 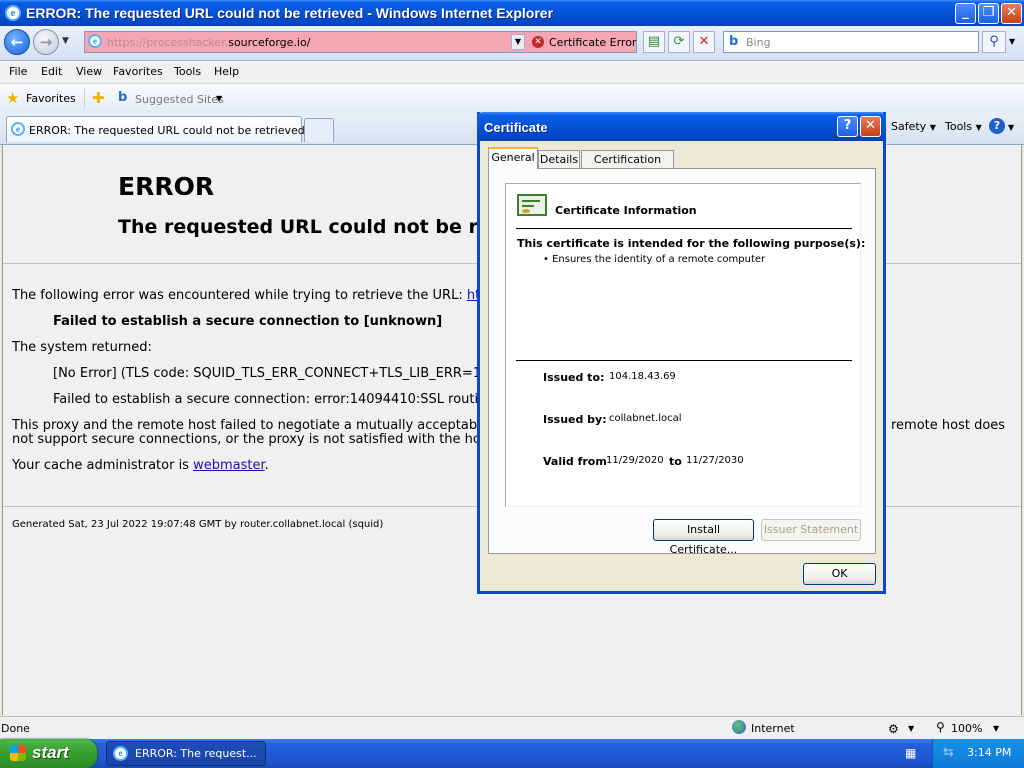 What do you see at coordinates (989, 752) in the screenshot?
I see `clock: 3:14 PM` at bounding box center [989, 752].